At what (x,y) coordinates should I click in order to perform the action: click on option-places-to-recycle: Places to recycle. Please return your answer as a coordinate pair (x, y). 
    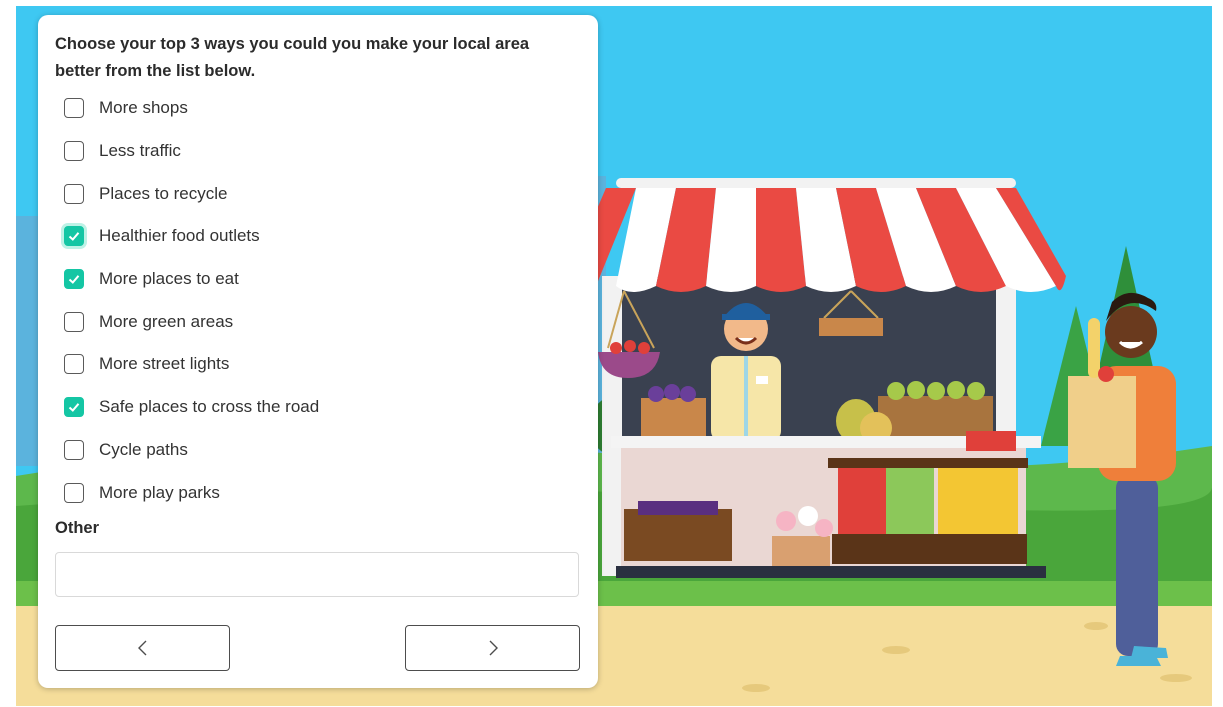
    Looking at the image, I should click on (191, 193).